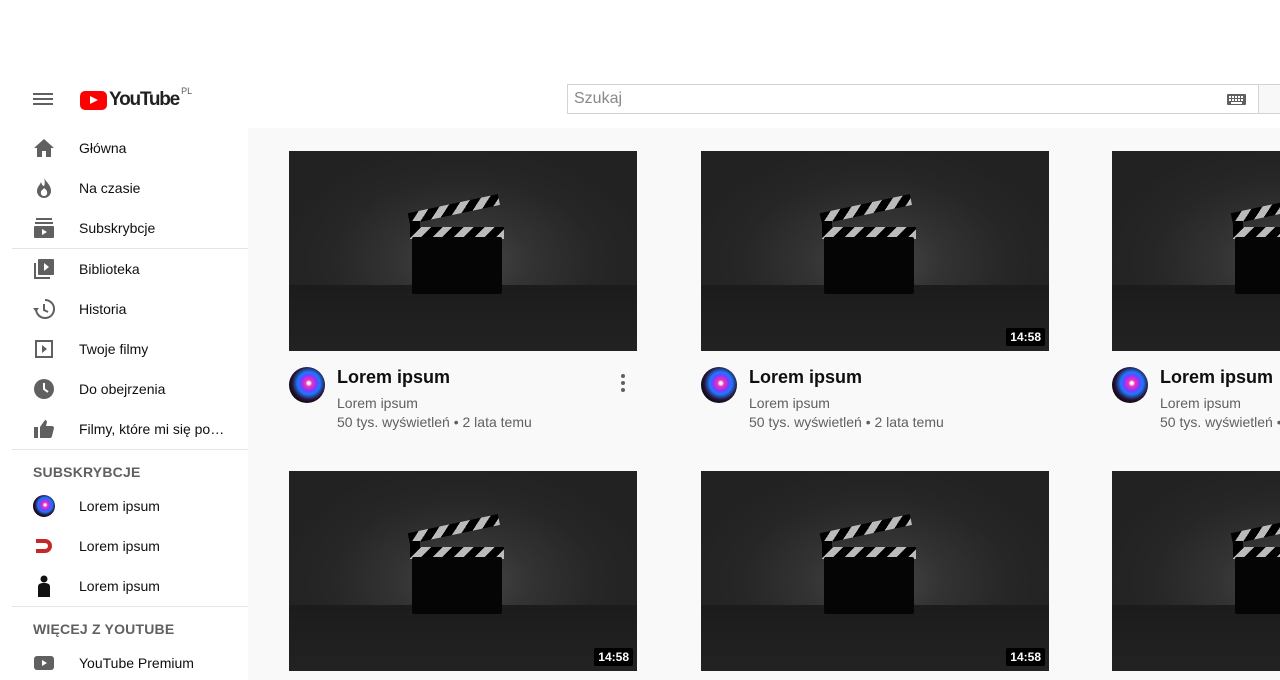 Image resolution: width=1280 pixels, height=680 pixels. I want to click on sidebar-item-youtube-premium: YouTube Premium, so click(130, 661).